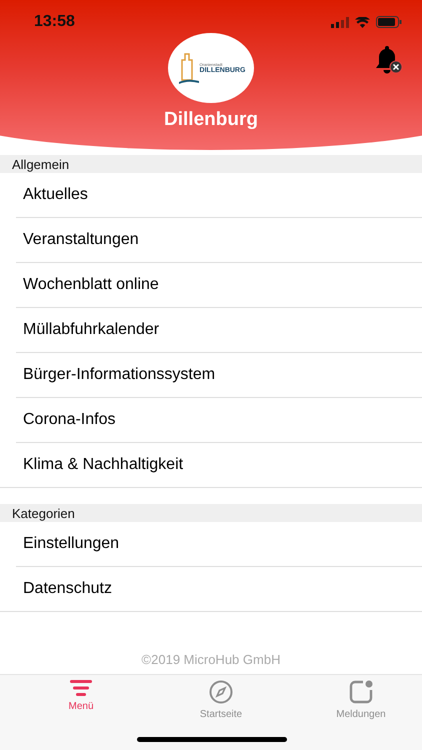  Describe the element at coordinates (187, 68) in the screenshot. I see `tower-icon` at that location.